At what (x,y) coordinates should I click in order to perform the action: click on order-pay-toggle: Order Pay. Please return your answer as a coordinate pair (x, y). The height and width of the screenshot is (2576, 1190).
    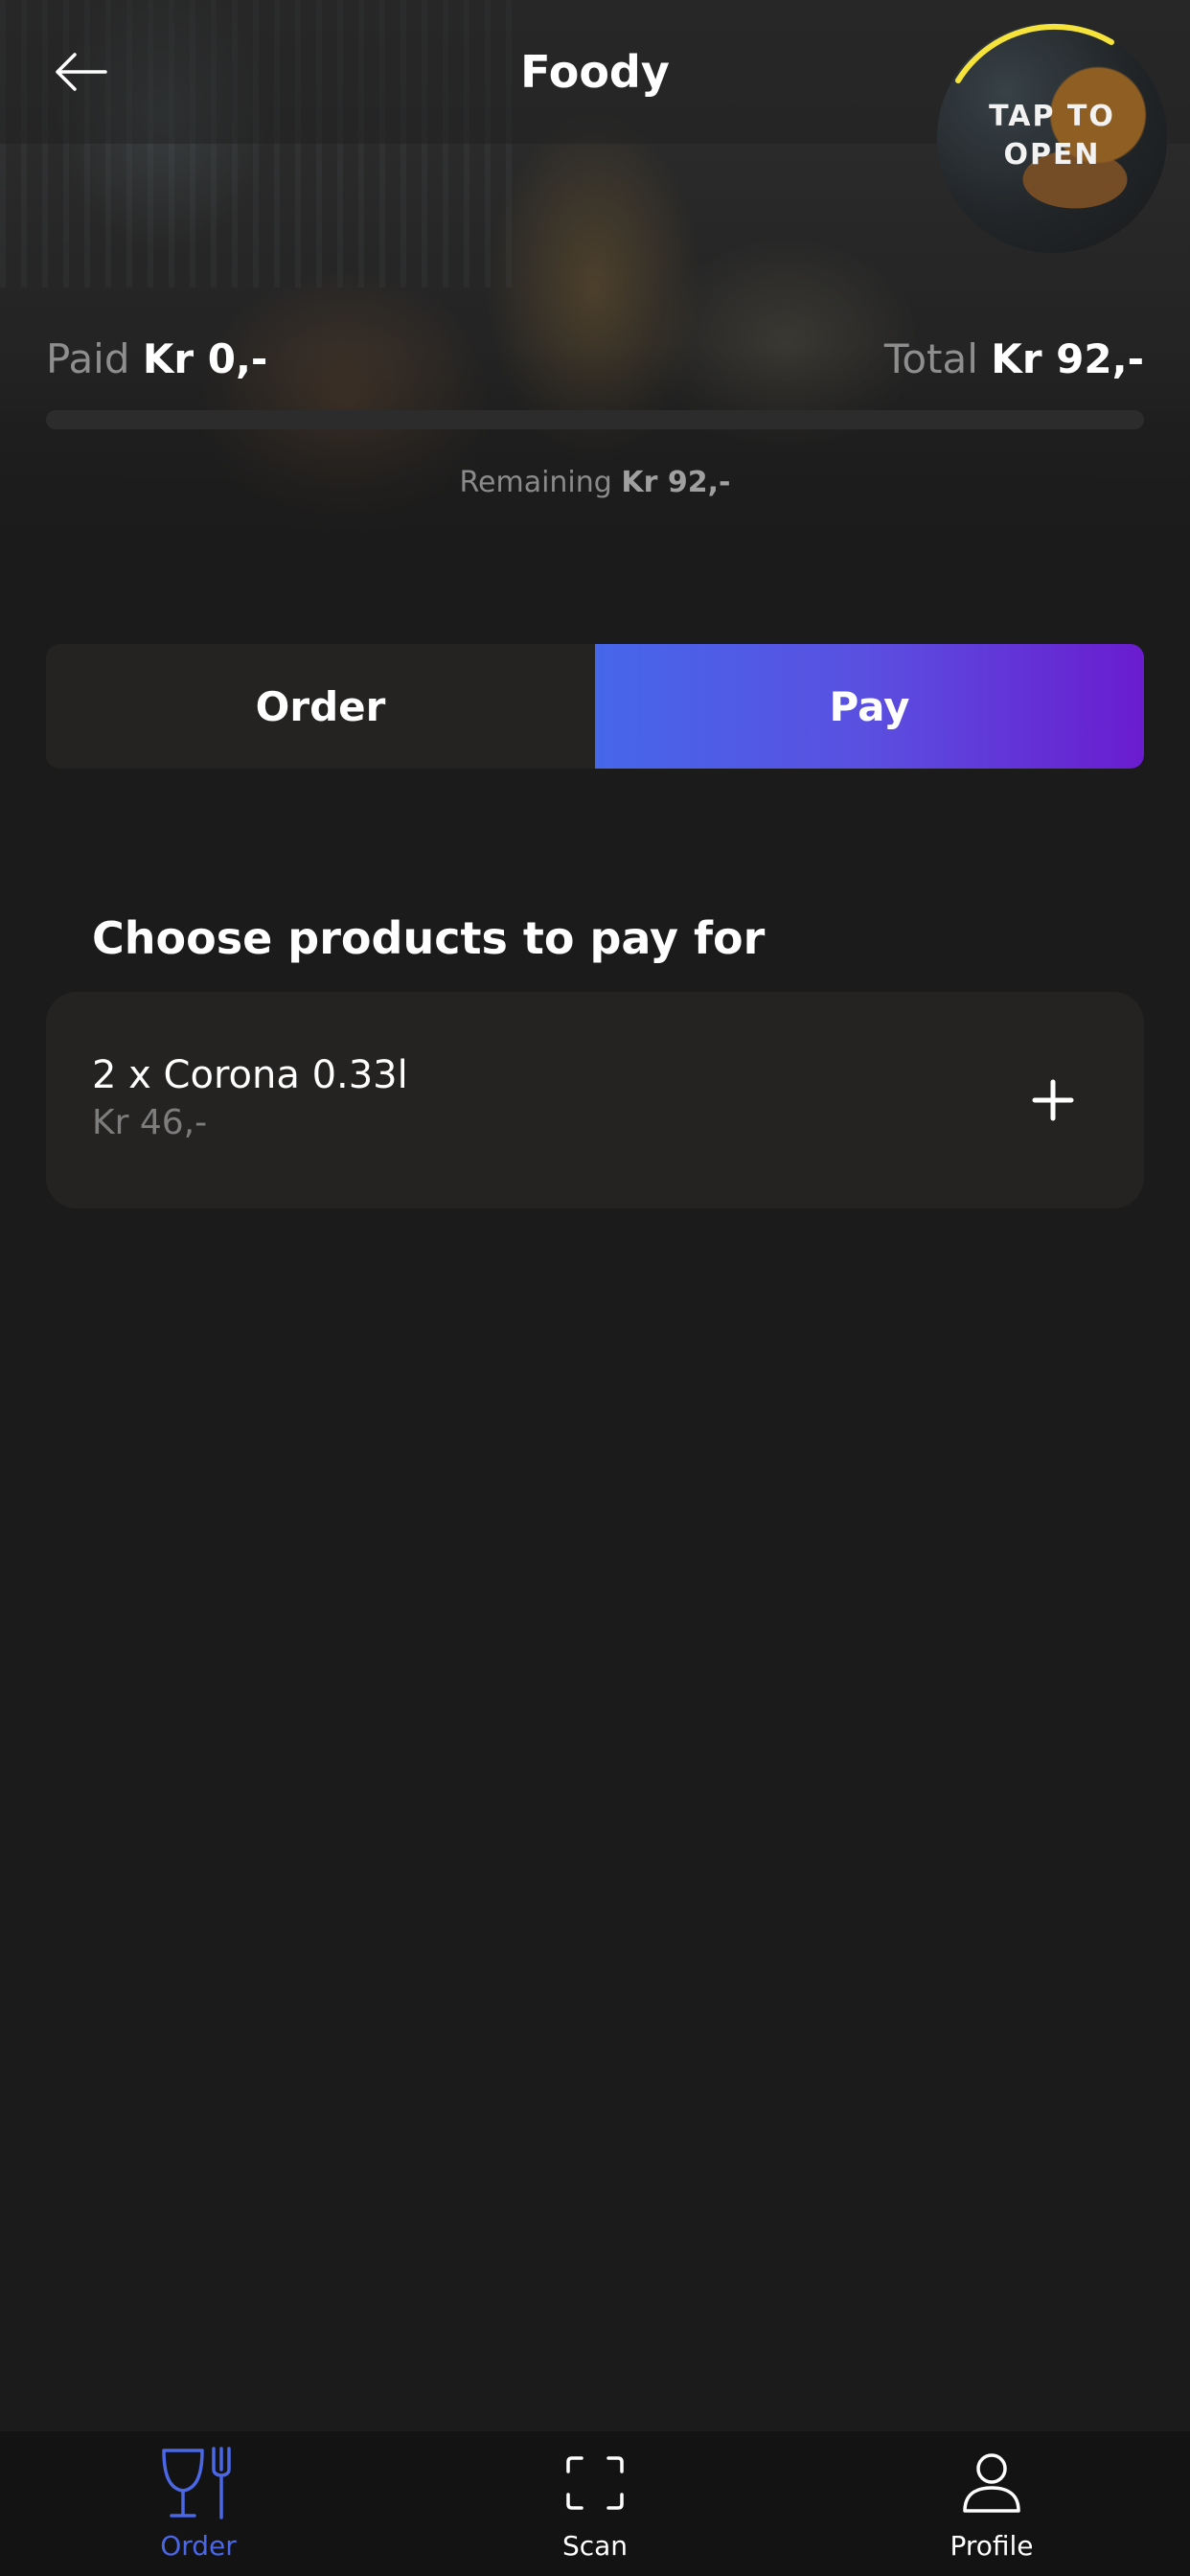
    Looking at the image, I should click on (595, 706).